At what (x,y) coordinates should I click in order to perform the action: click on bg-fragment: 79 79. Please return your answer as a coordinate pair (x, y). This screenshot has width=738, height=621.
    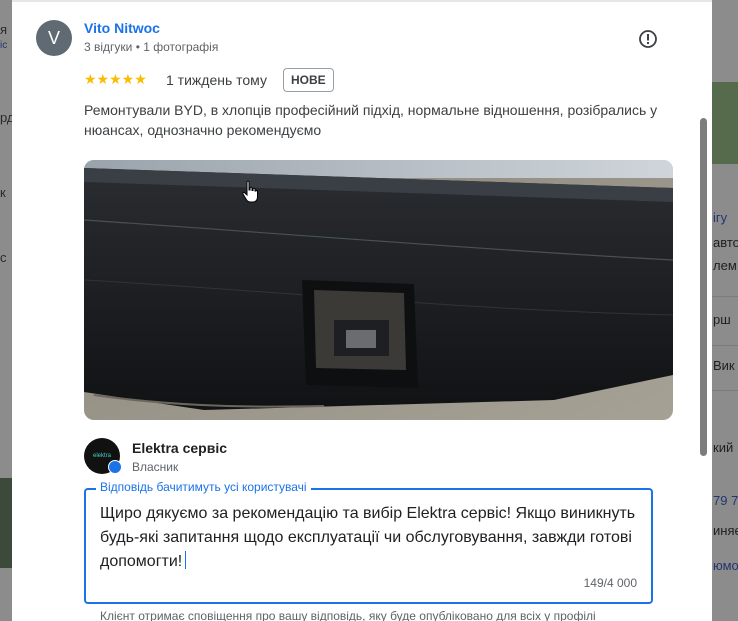
    Looking at the image, I should click on (725, 500).